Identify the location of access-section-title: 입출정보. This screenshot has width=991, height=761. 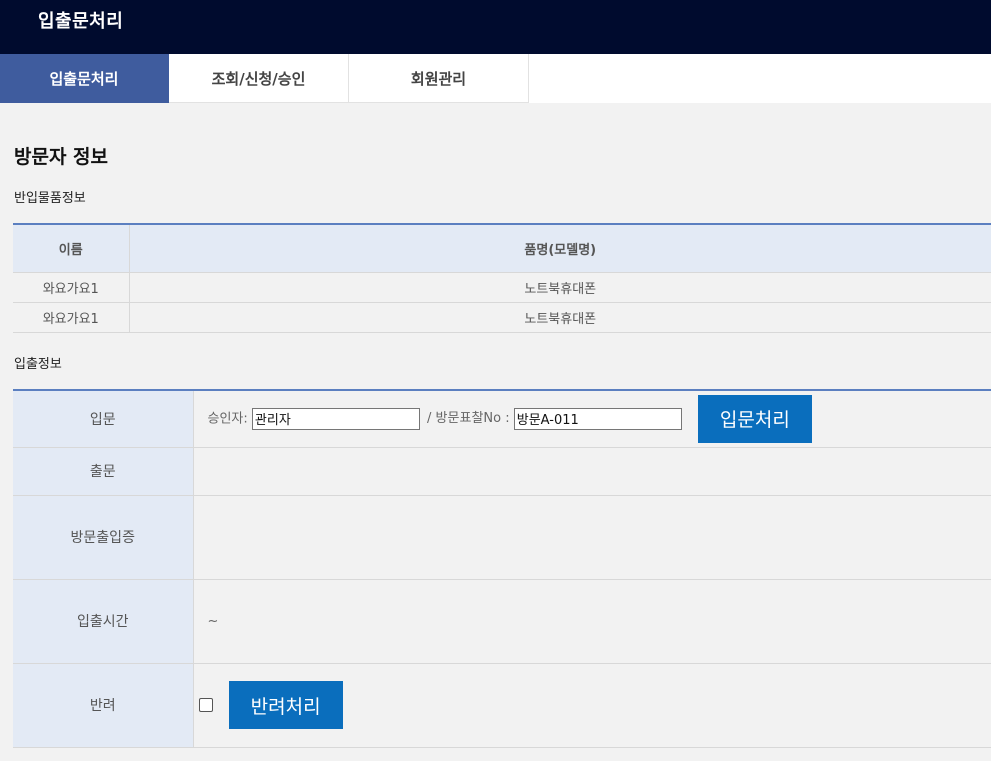
(38, 364).